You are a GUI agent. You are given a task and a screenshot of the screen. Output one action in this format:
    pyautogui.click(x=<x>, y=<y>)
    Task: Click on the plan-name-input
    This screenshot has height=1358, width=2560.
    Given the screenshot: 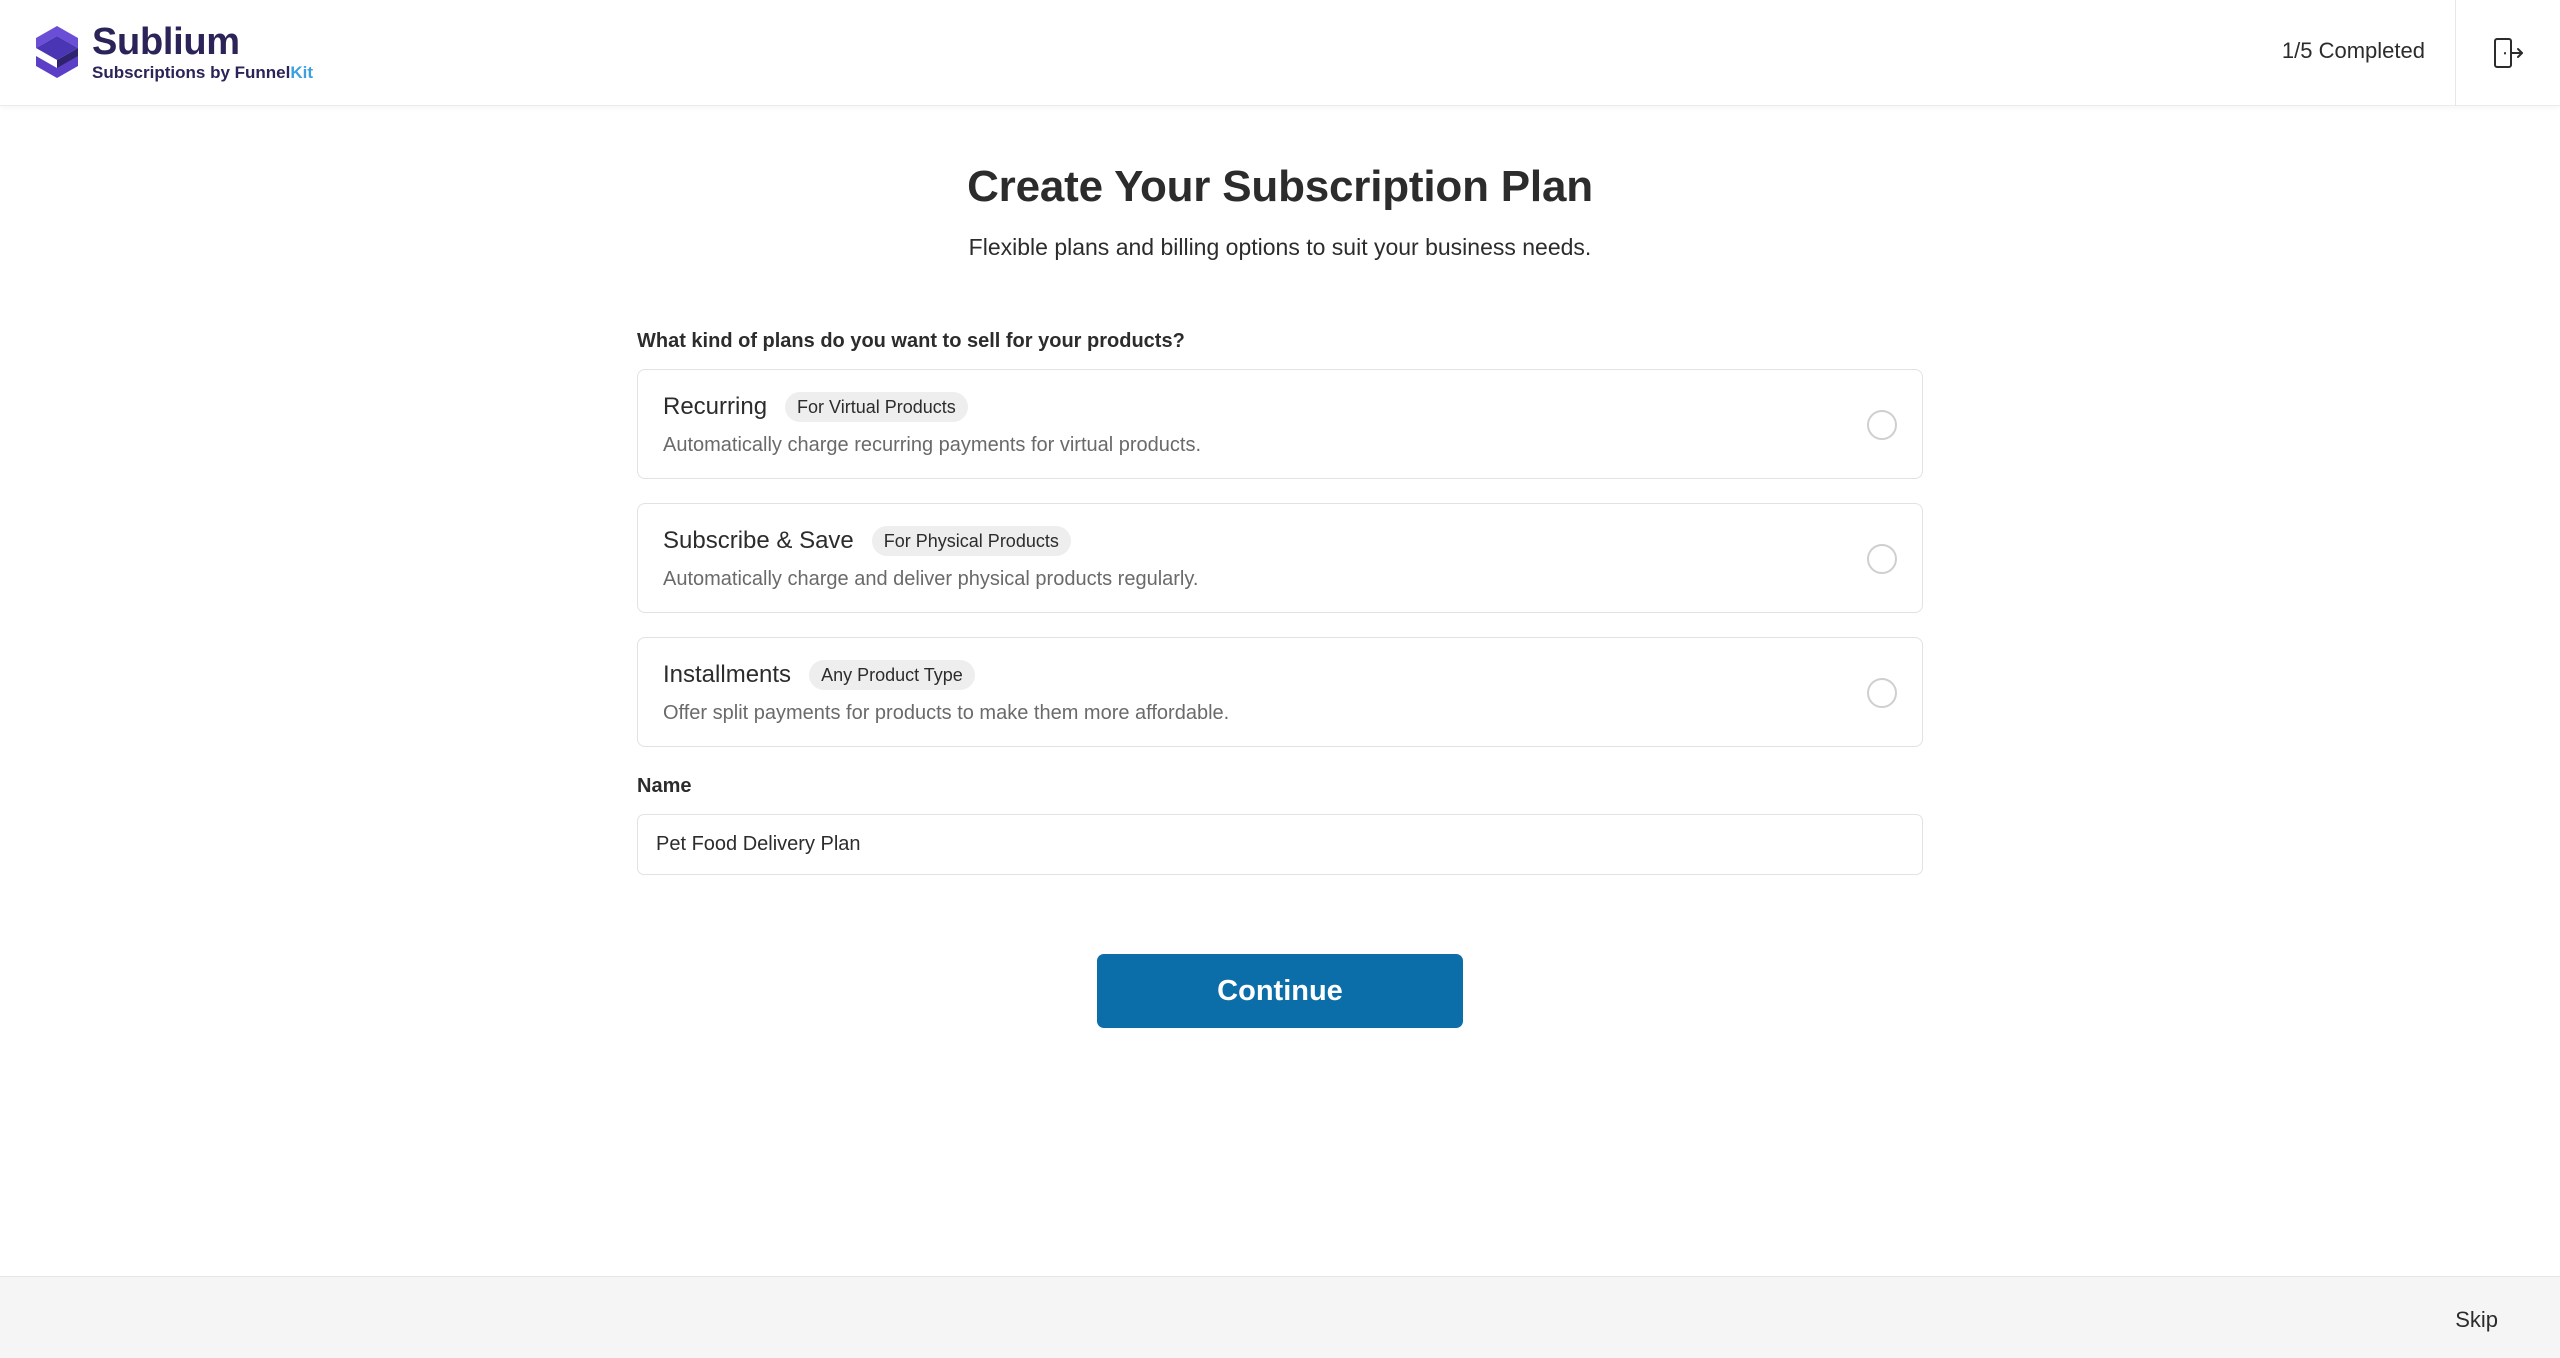 What is the action you would take?
    pyautogui.click(x=1280, y=844)
    